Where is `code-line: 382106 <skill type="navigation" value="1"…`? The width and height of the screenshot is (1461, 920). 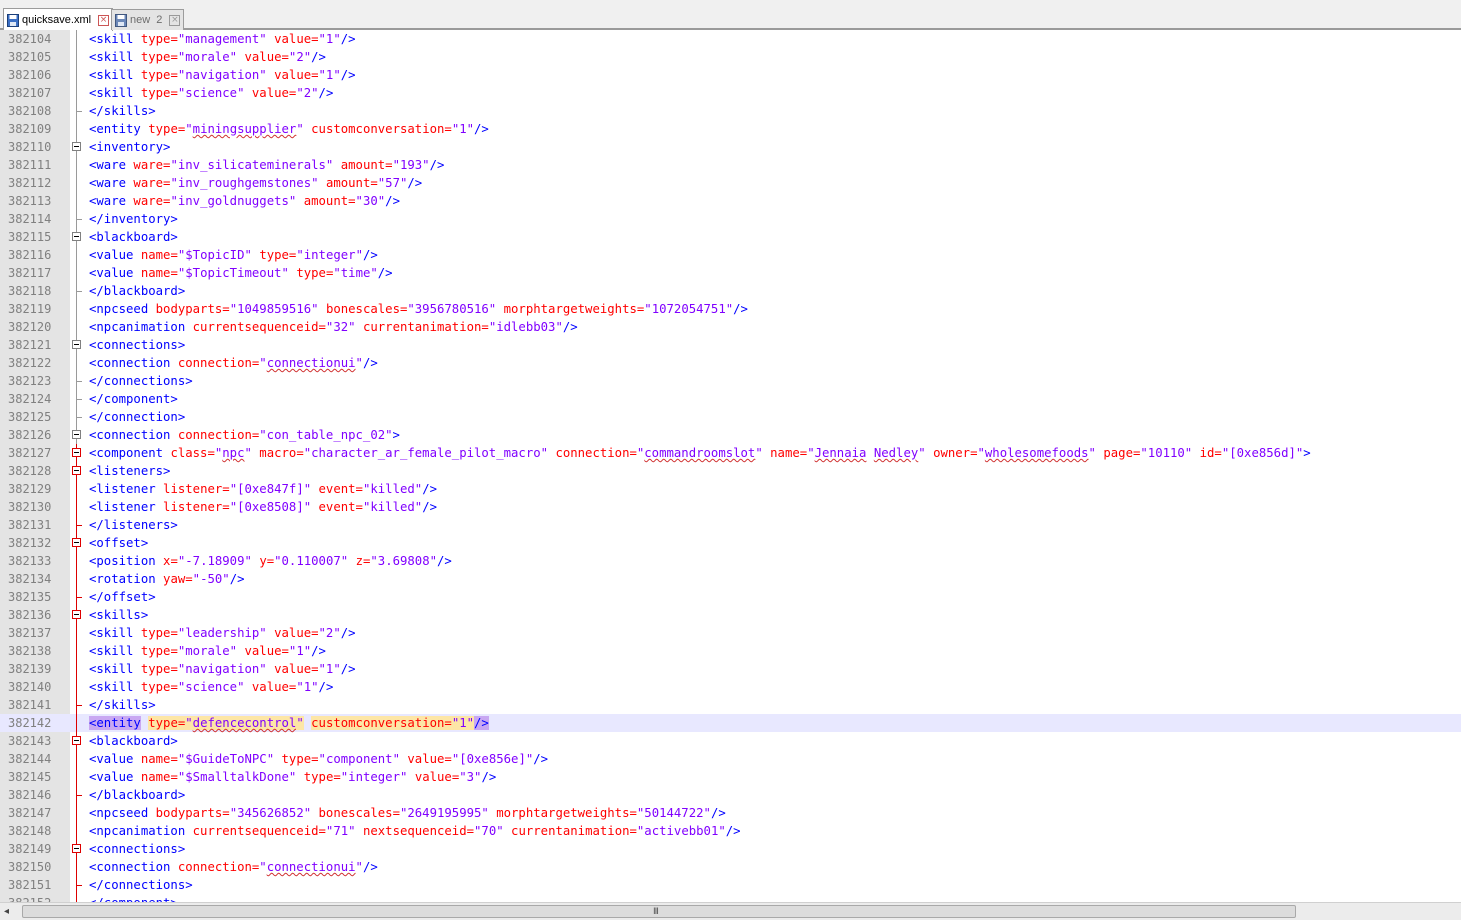 code-line: 382106 <skill type="navigation" value="1"… is located at coordinates (730, 75).